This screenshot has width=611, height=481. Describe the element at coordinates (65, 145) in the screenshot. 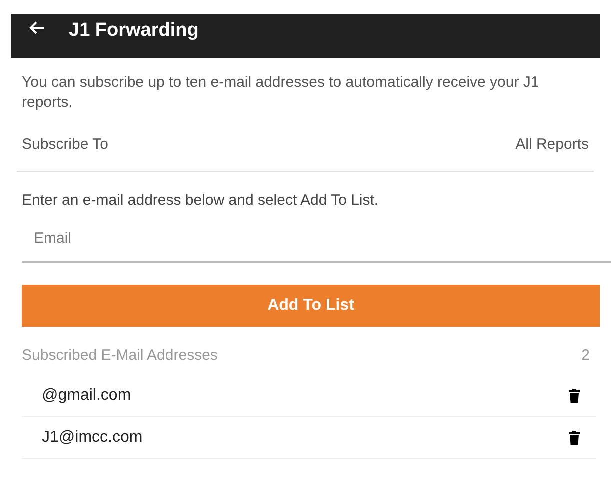

I see `subscribe-to-label: Subscribe To` at that location.